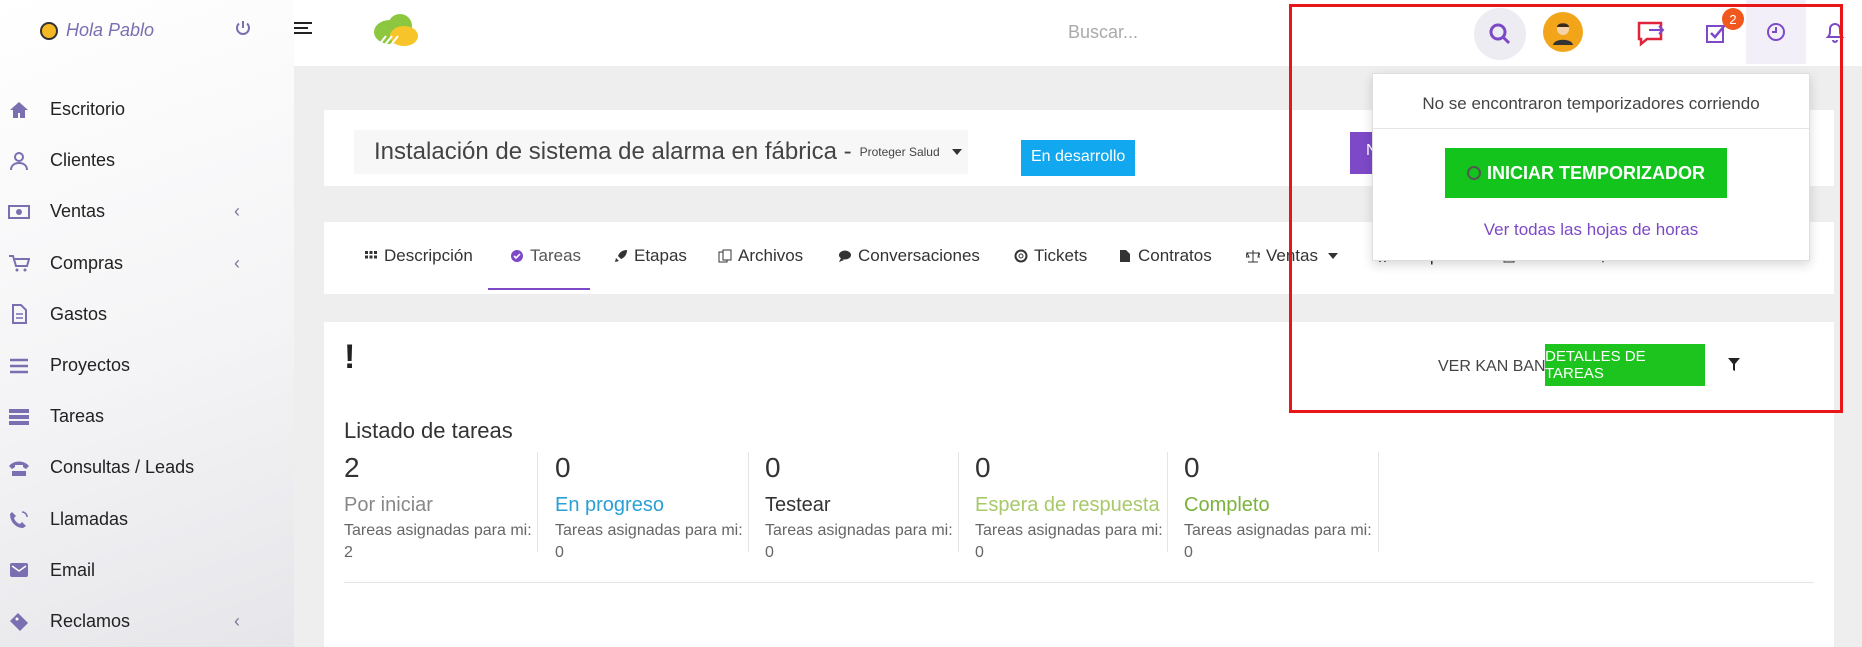 Image resolution: width=1862 pixels, height=647 pixels. I want to click on project-client: Proteger Salud, so click(899, 152).